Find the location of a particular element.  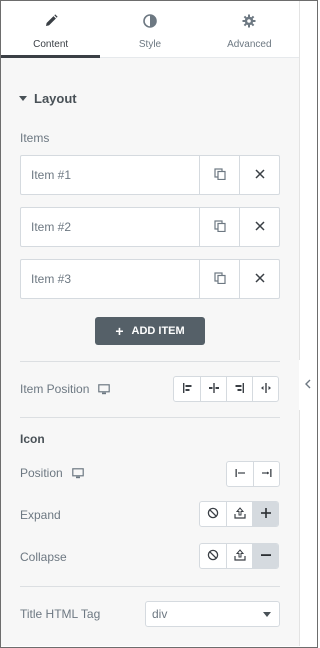

align-center-icon is located at coordinates (214, 389).